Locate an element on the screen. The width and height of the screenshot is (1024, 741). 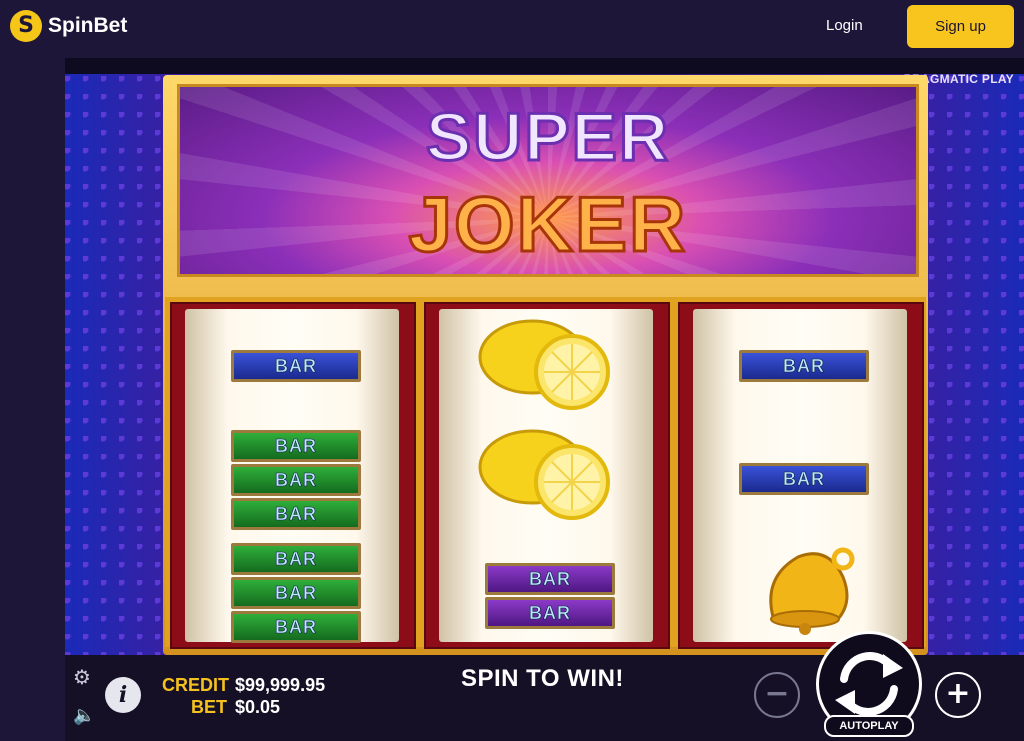
reel-strip: BAR BAR BAR BAR BAR BAR BAR is located at coordinates (292, 476).